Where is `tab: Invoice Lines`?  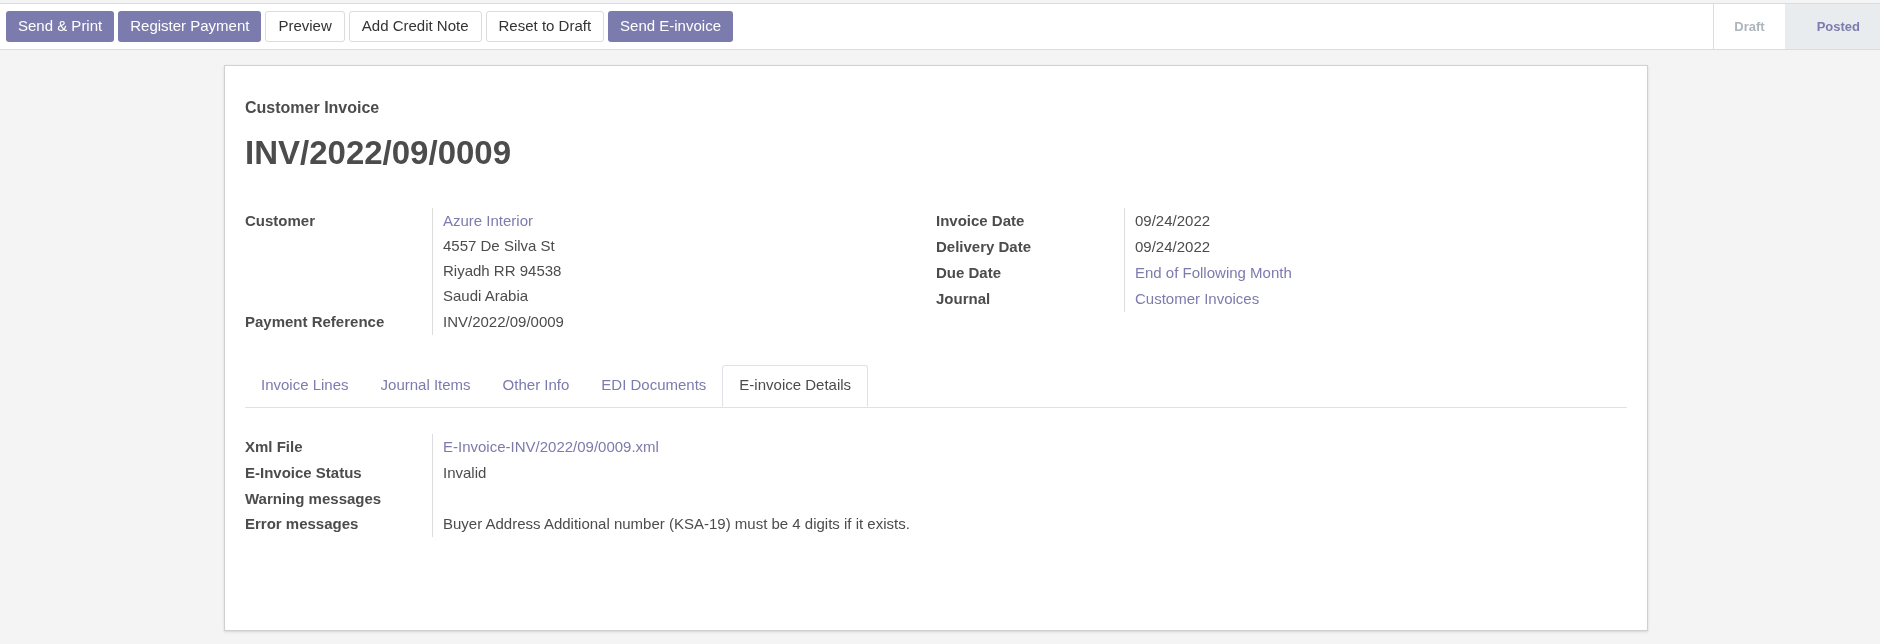
tab: Invoice Lines is located at coordinates (305, 385).